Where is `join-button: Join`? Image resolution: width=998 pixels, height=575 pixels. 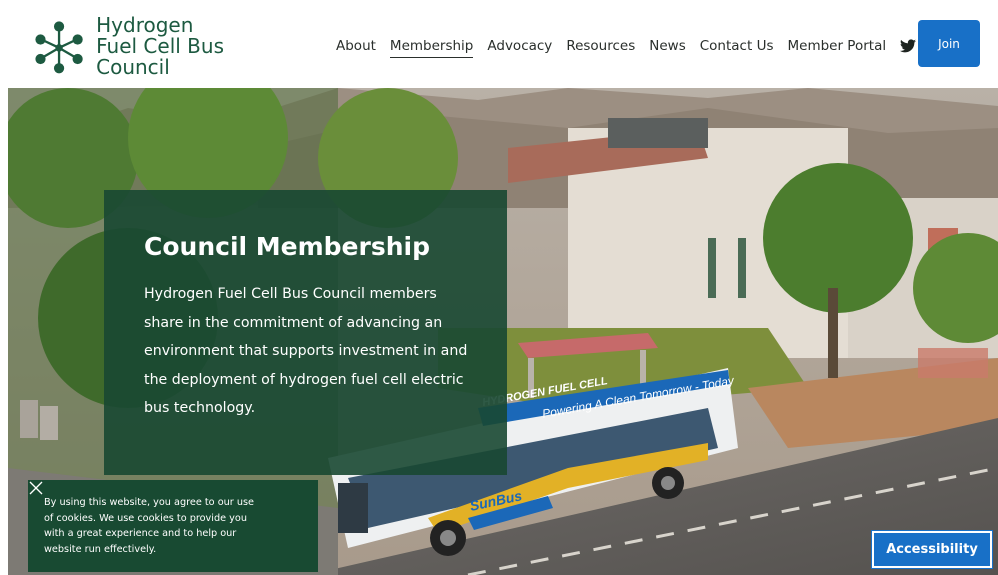
join-button: Join is located at coordinates (949, 43).